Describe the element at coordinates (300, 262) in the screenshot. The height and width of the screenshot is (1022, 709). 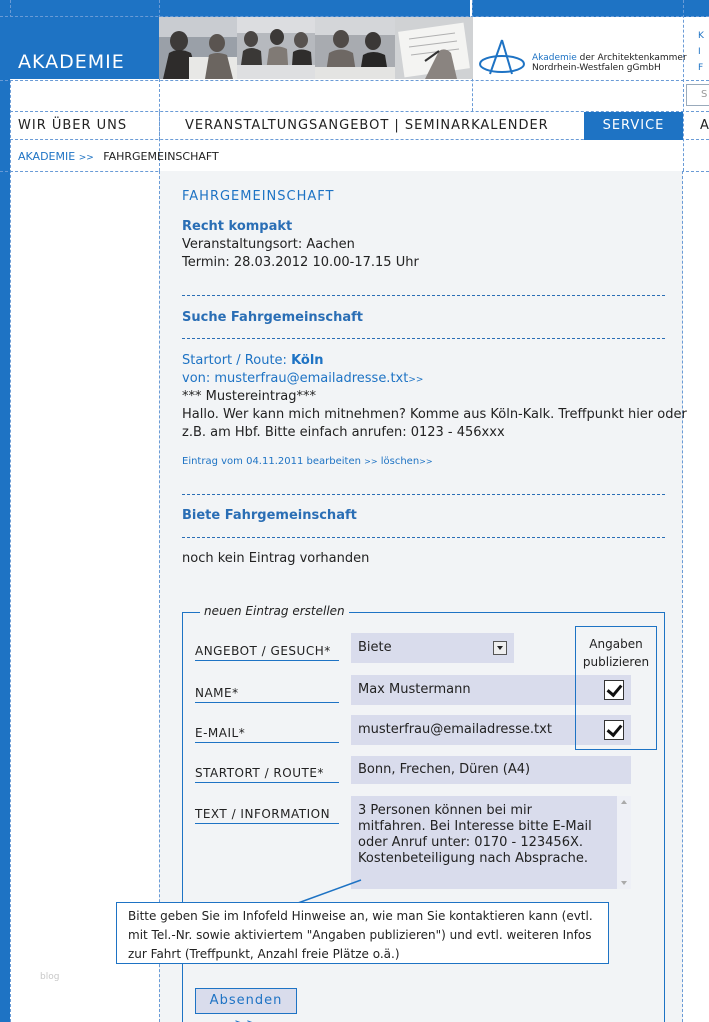
I see `event-date: Termin: 28.03.2012 10.00-17.15 Uhr` at that location.